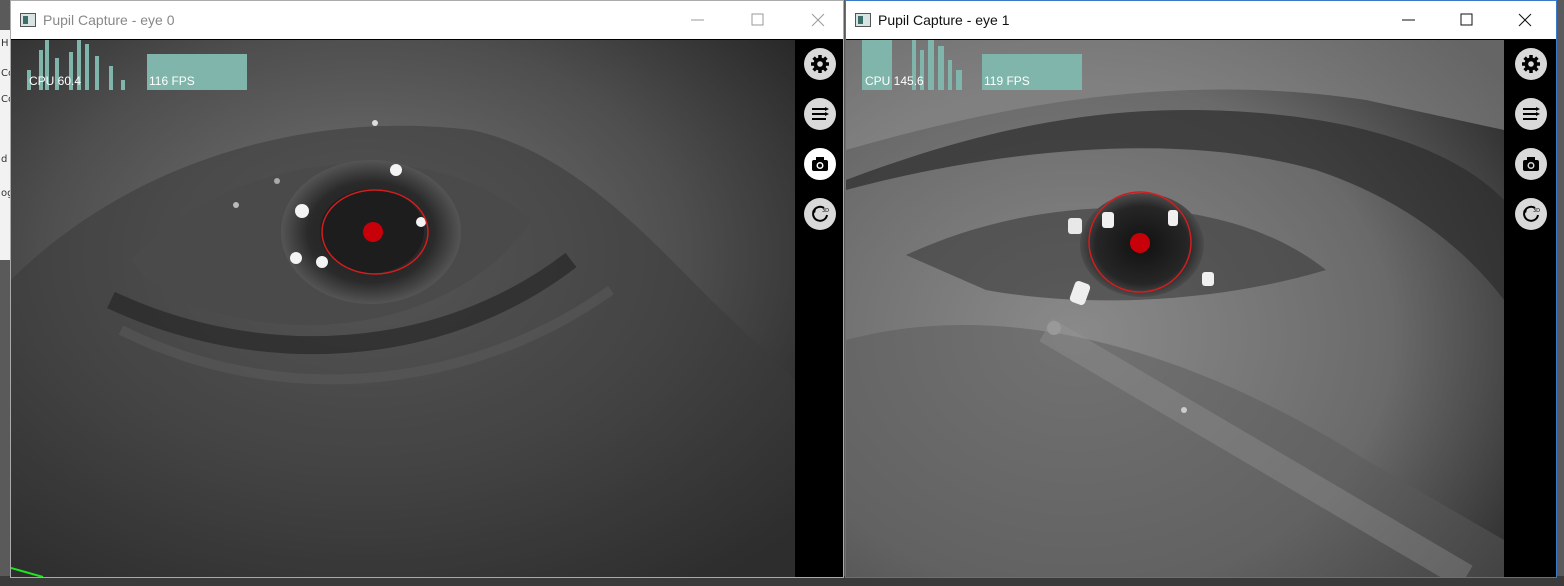 The height and width of the screenshot is (586, 1564). What do you see at coordinates (55, 81) in the screenshot?
I see `cpu-readout: CPU 60.4` at bounding box center [55, 81].